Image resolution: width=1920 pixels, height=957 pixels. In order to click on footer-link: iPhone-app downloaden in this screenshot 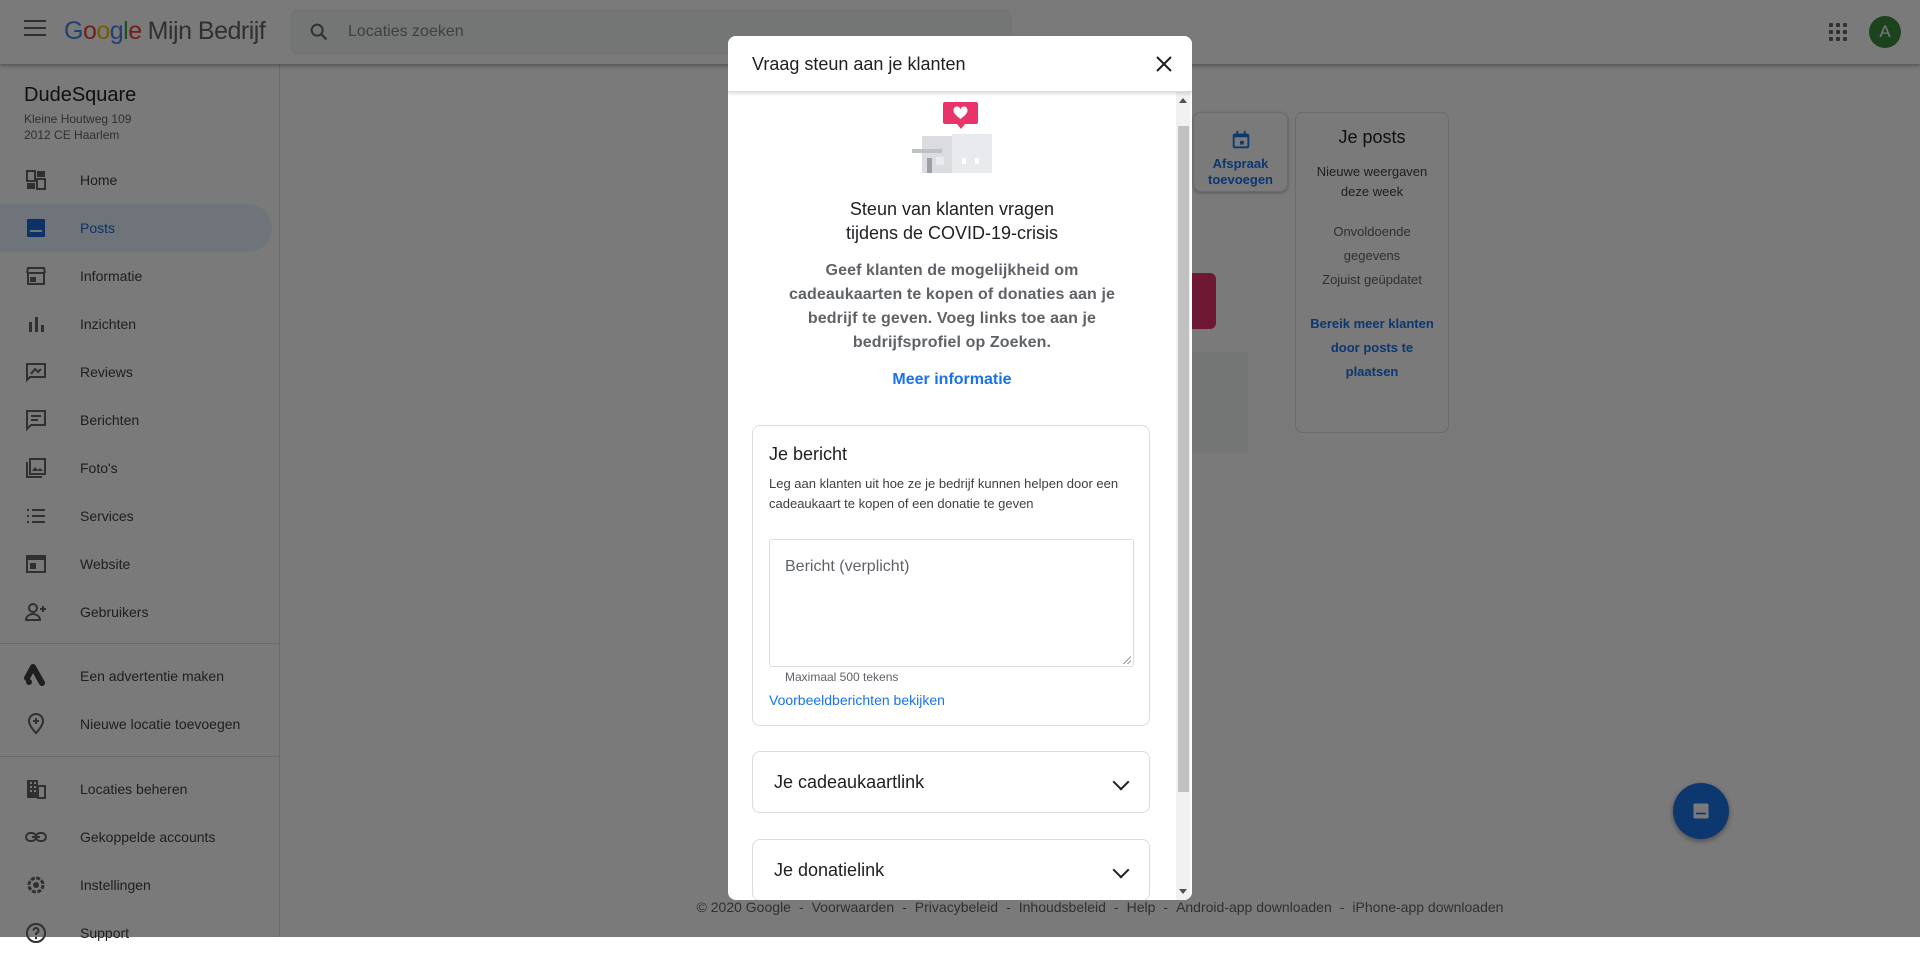, I will do `click(1427, 907)`.